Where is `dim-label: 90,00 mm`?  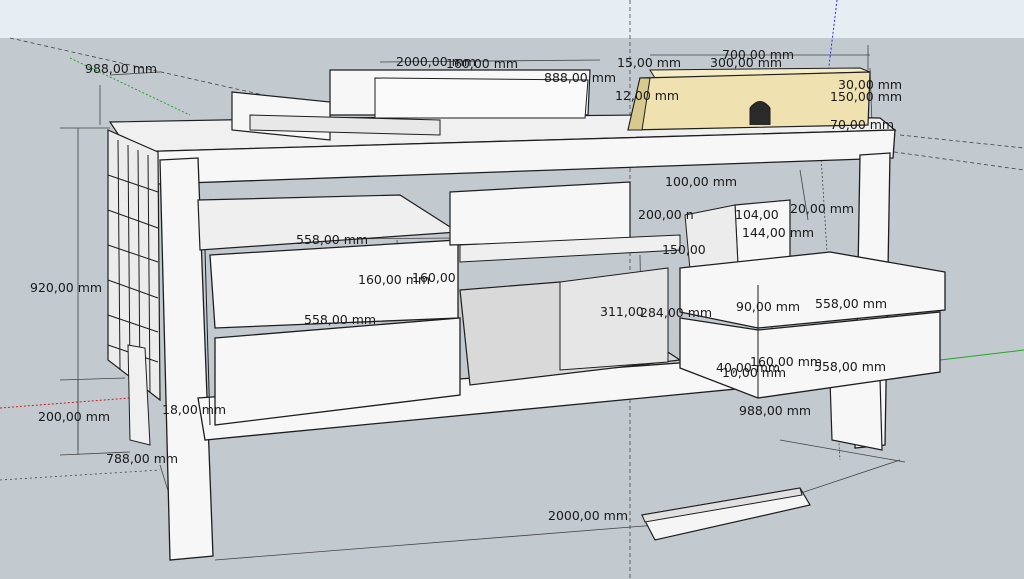
dim-label: 90,00 mm is located at coordinates (768, 307).